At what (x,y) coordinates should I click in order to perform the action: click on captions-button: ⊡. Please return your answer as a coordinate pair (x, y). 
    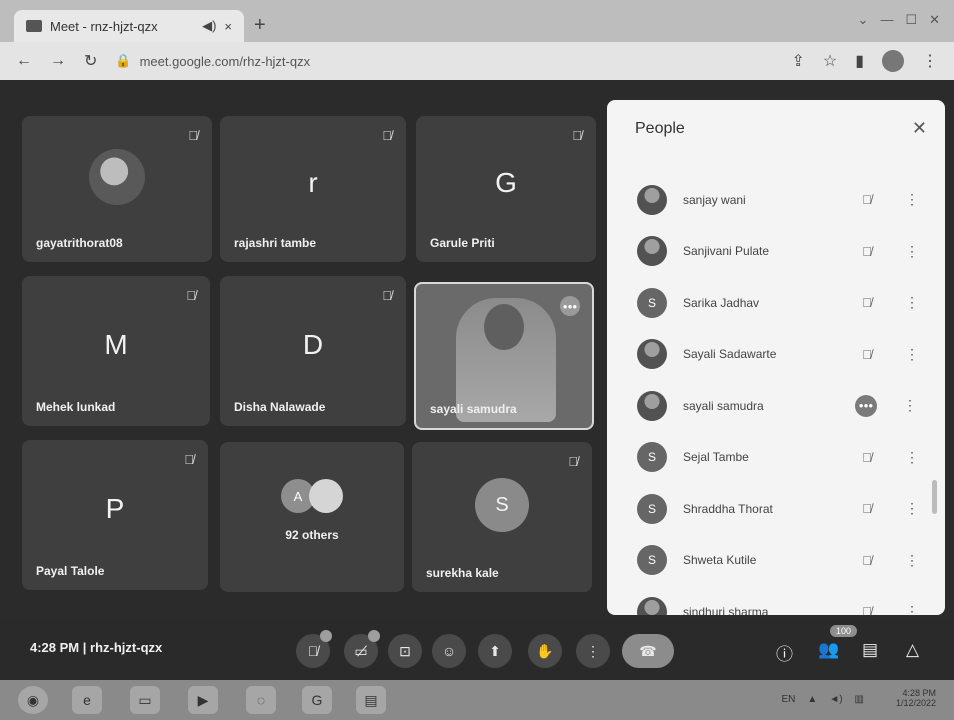
    Looking at the image, I should click on (405, 651).